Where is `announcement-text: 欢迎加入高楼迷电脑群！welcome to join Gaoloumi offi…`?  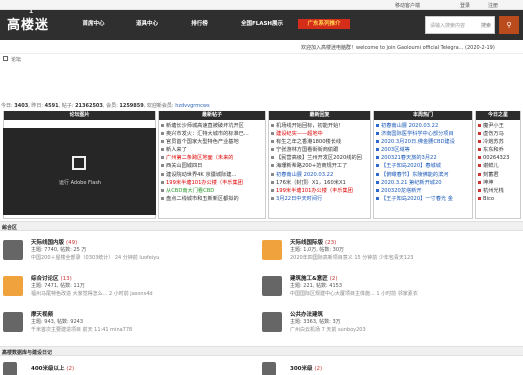
announcement-text: 欢迎加入高楼迷电脑群！welcome to join Gaoloumi offi… is located at coordinates (398, 47).